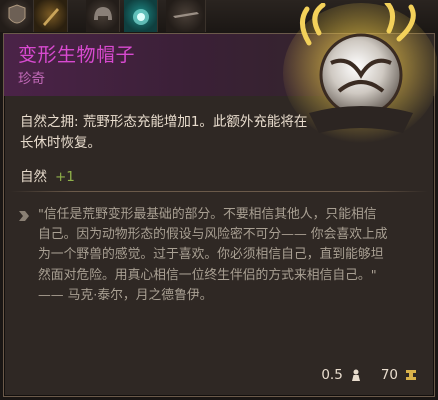 The height and width of the screenshot is (400, 438). Describe the element at coordinates (24, 216) in the screenshot. I see `quote-marker-icon` at that location.